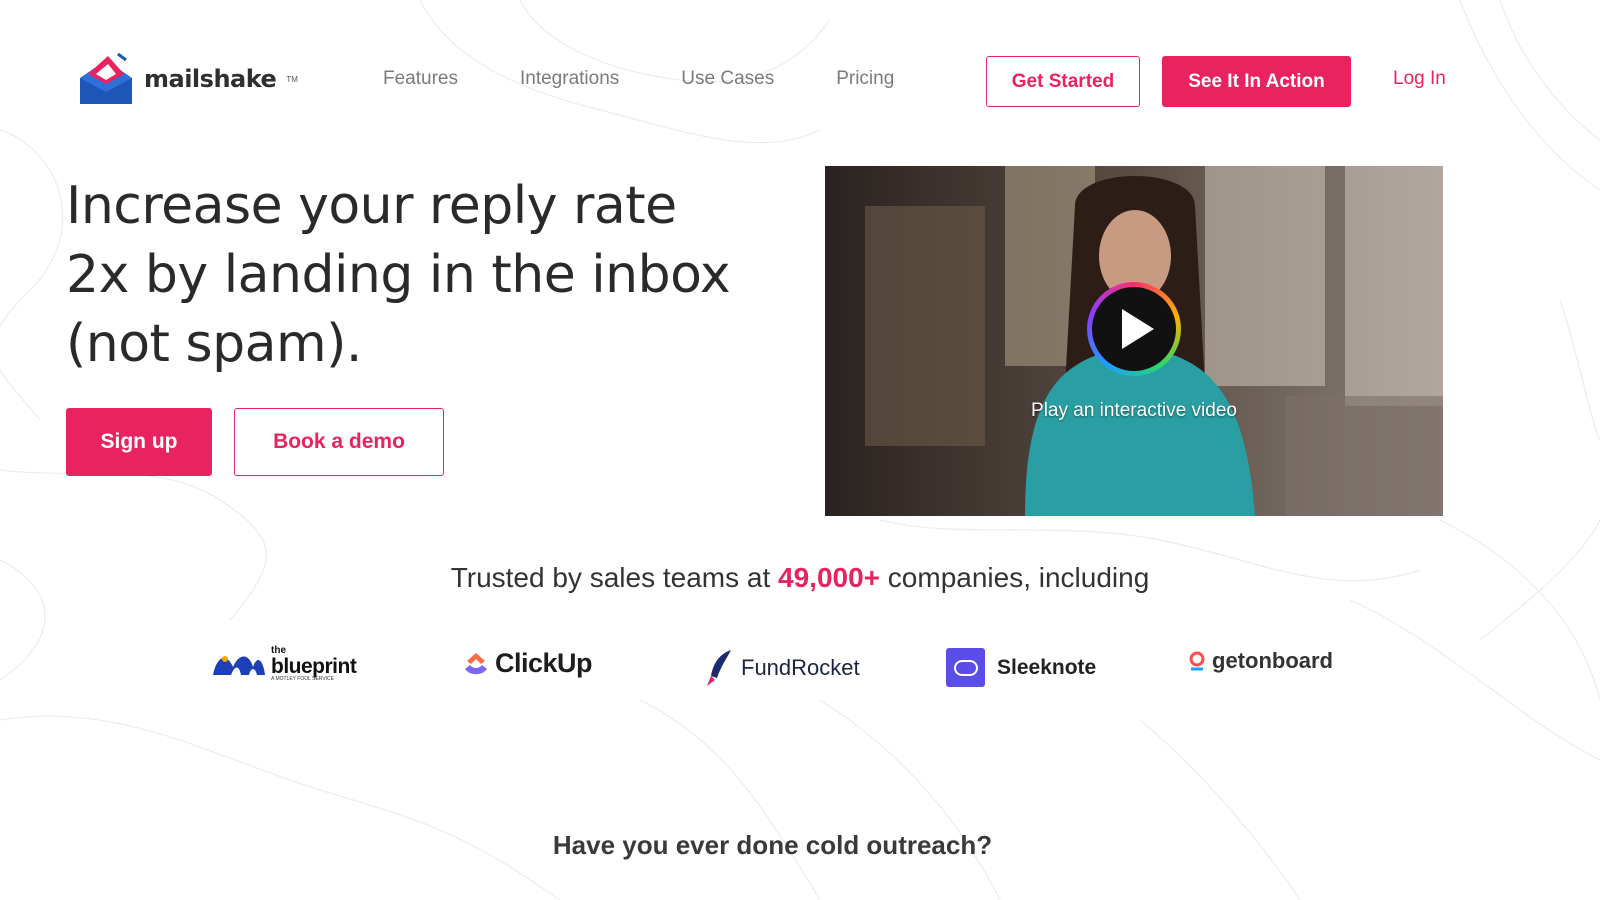  I want to click on logo-text: mailshake, so click(210, 79).